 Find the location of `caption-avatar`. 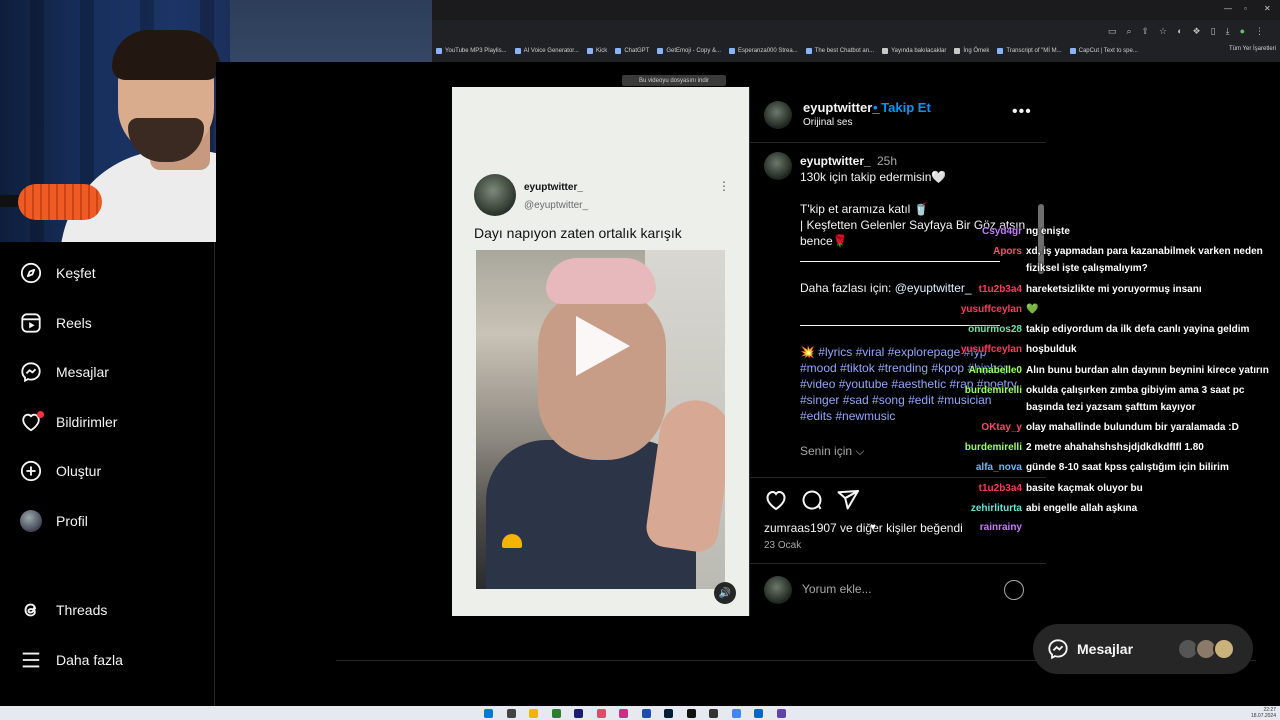

caption-avatar is located at coordinates (778, 166).